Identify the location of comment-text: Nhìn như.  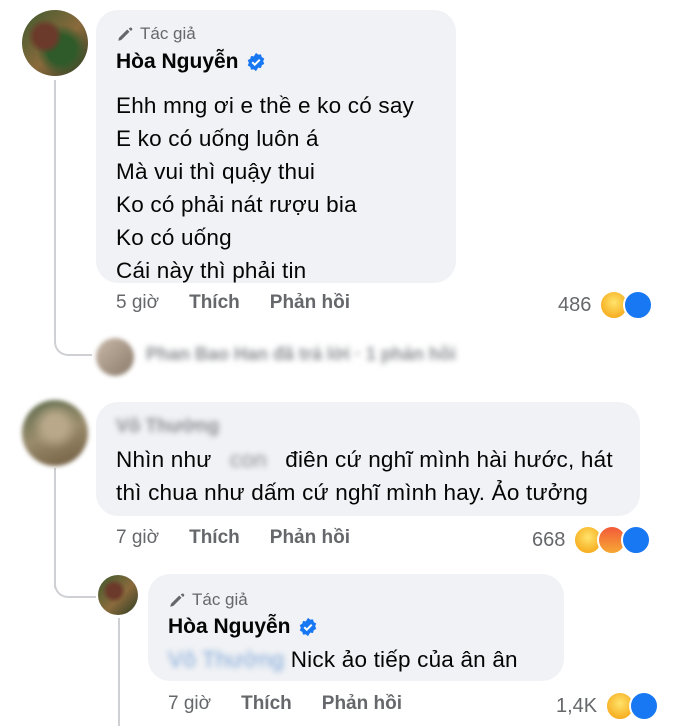
(164, 459).